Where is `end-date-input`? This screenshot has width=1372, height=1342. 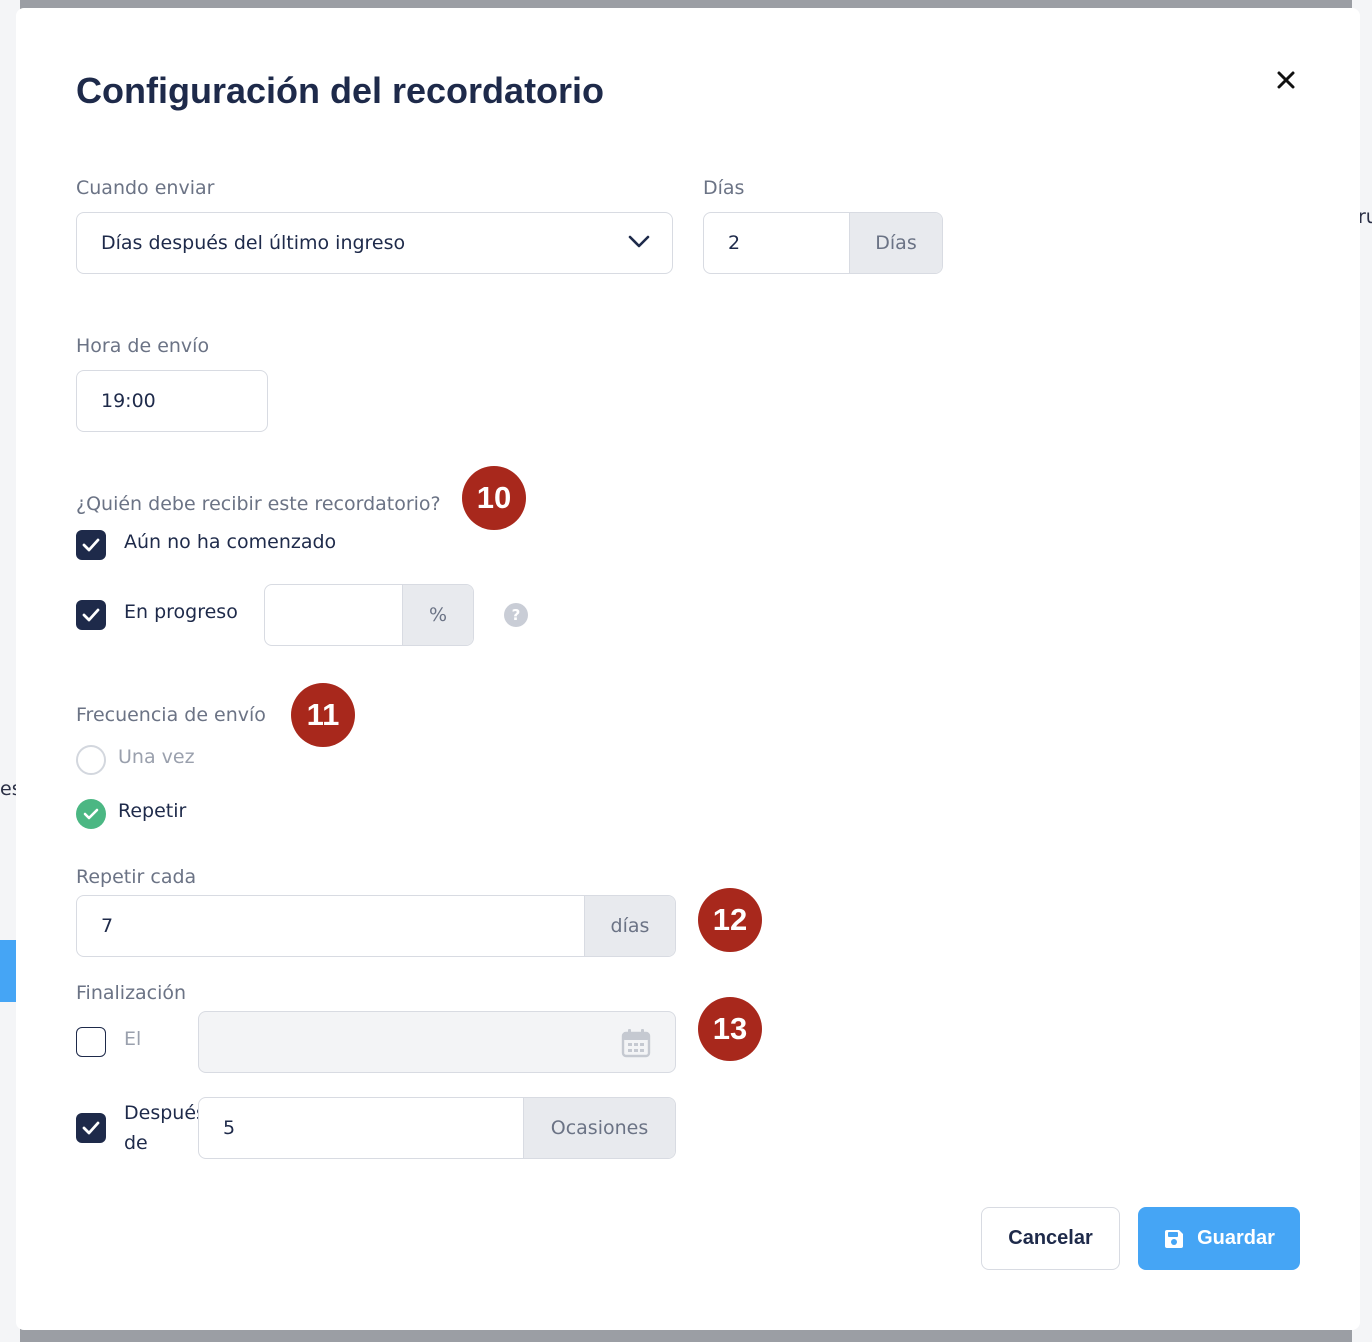 end-date-input is located at coordinates (437, 1042).